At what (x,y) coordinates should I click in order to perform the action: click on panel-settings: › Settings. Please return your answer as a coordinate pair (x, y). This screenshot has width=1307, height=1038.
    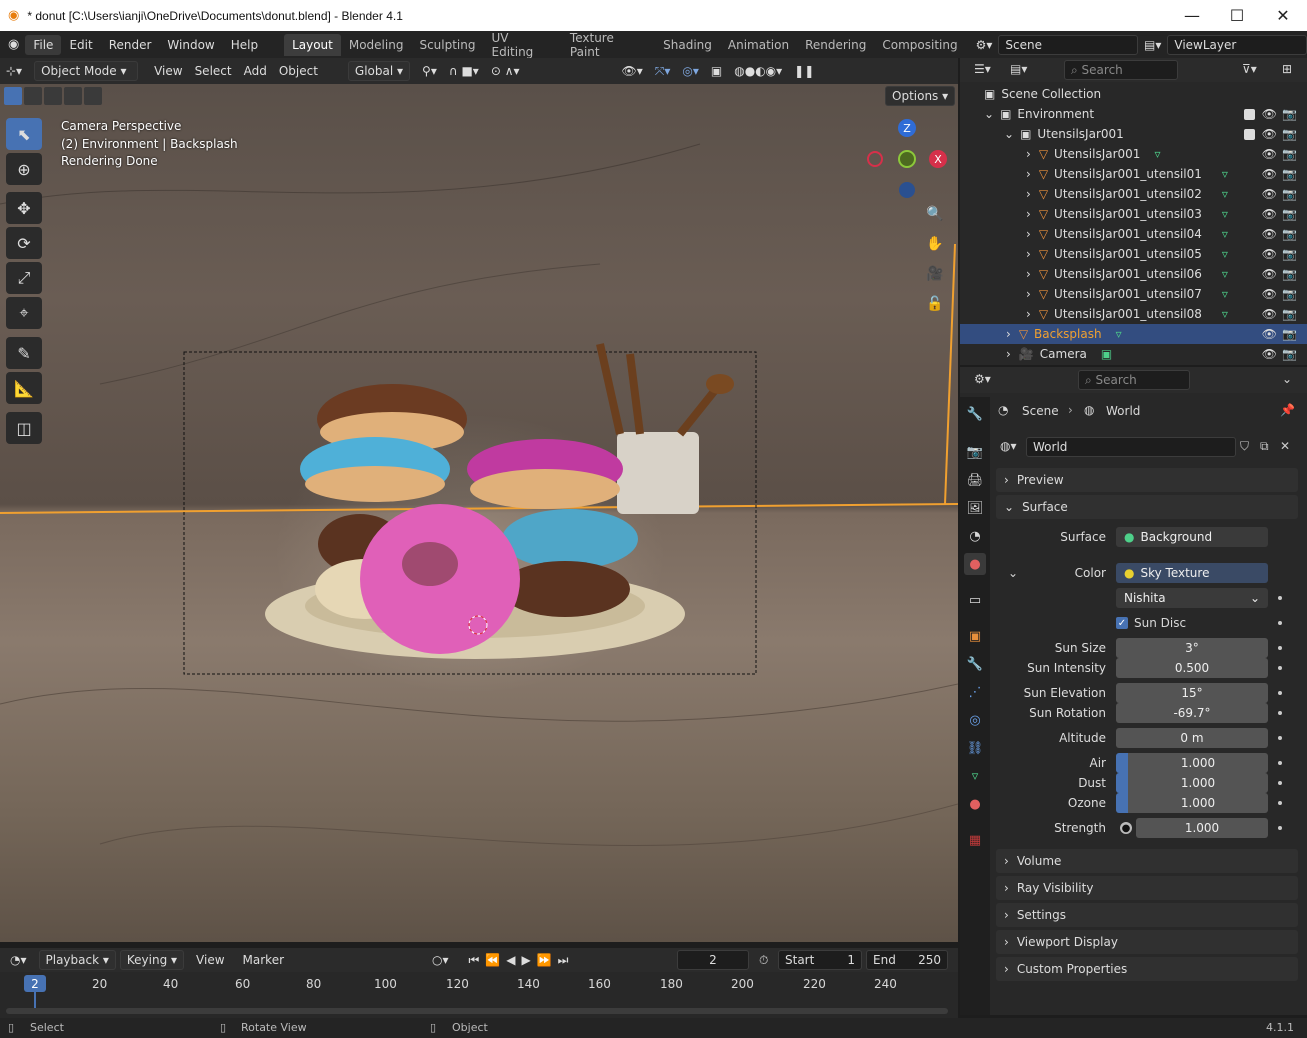
    Looking at the image, I should click on (1147, 915).